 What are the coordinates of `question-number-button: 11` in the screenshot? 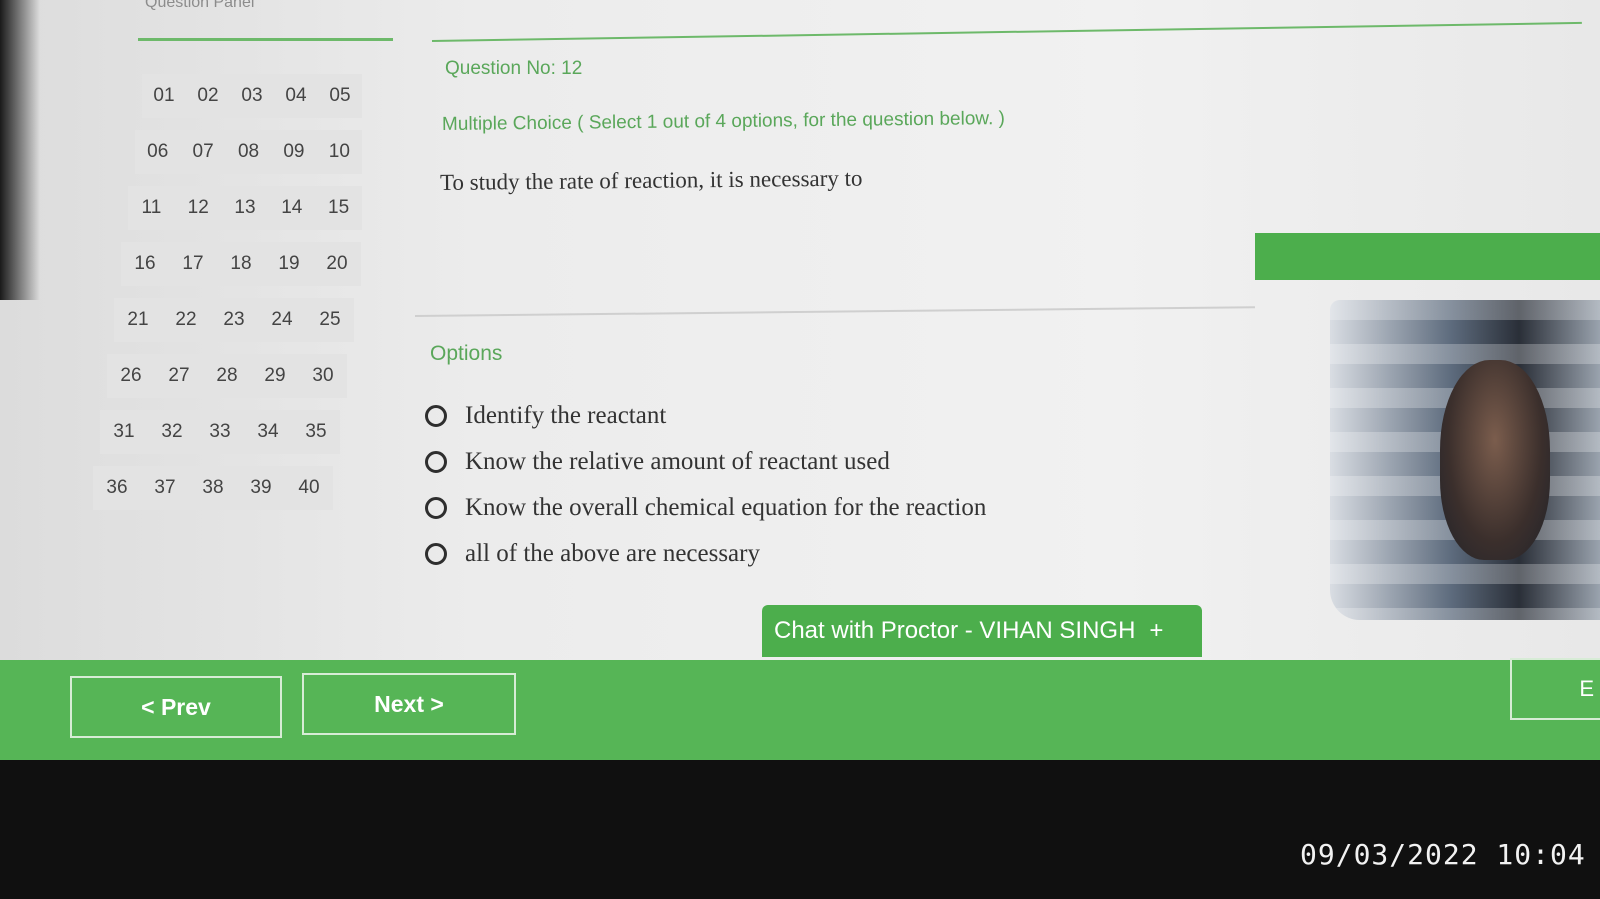 It's located at (151, 208).